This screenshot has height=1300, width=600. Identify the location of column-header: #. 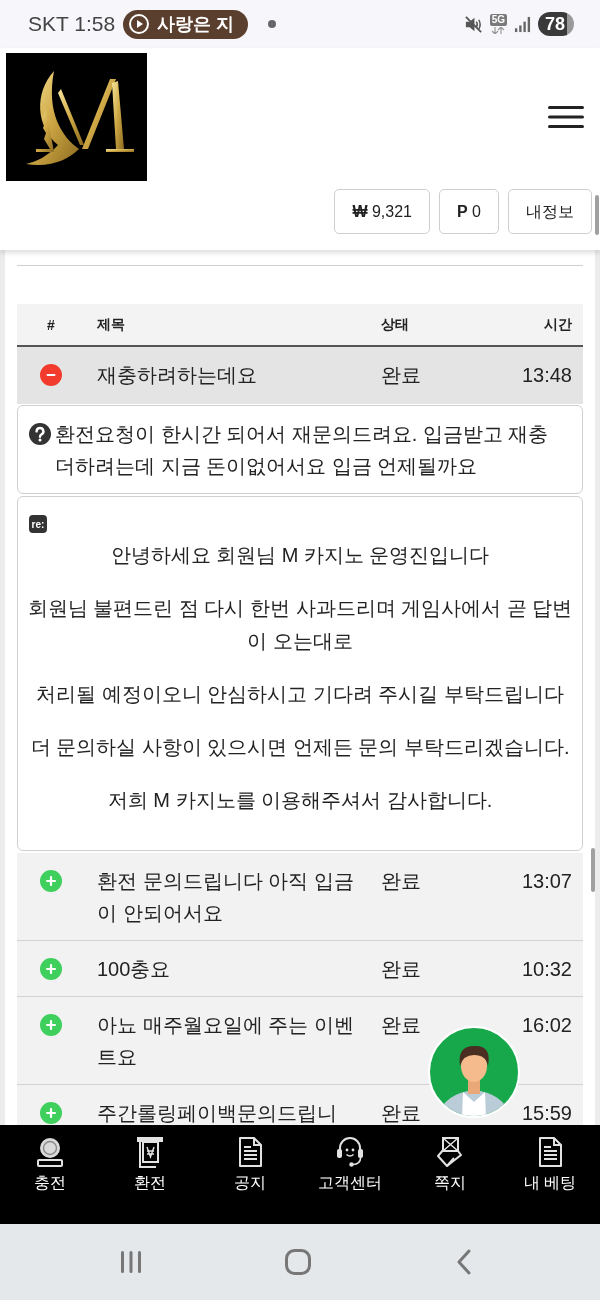
(51, 324).